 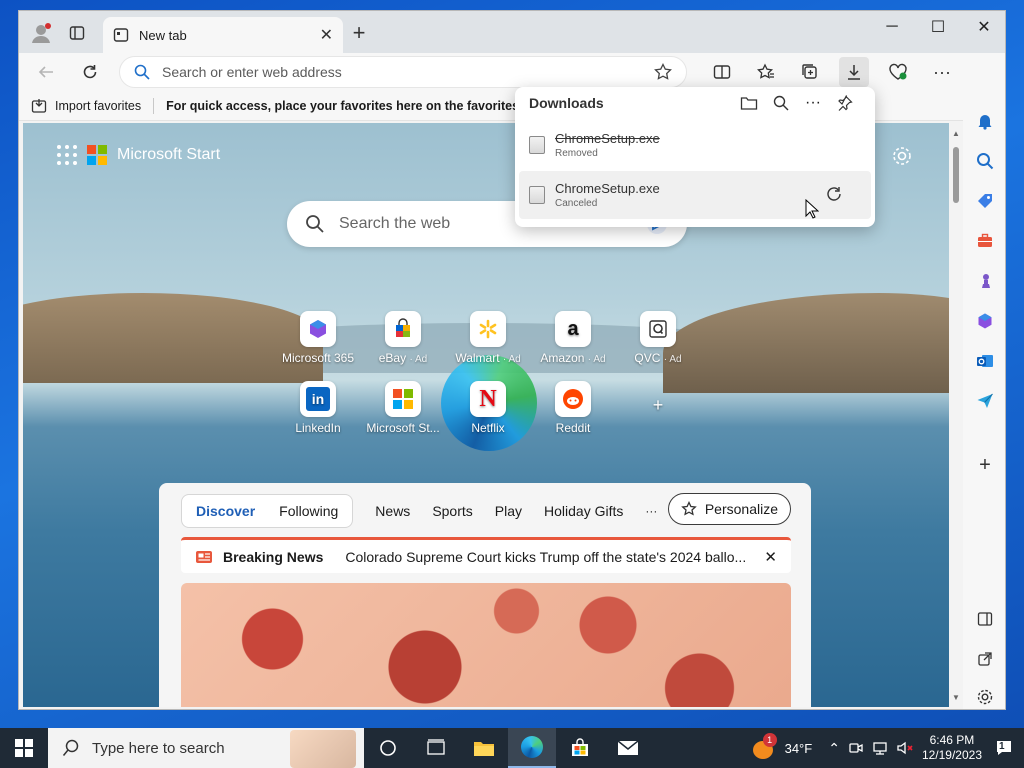 I want to click on weather-icon: 1, so click(x=764, y=747).